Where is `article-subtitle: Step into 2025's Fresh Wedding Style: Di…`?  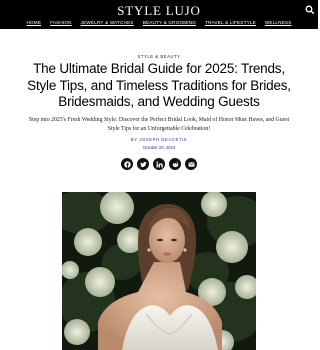 article-subtitle: Step into 2025's Fresh Wedding Style: Di… is located at coordinates (159, 124).